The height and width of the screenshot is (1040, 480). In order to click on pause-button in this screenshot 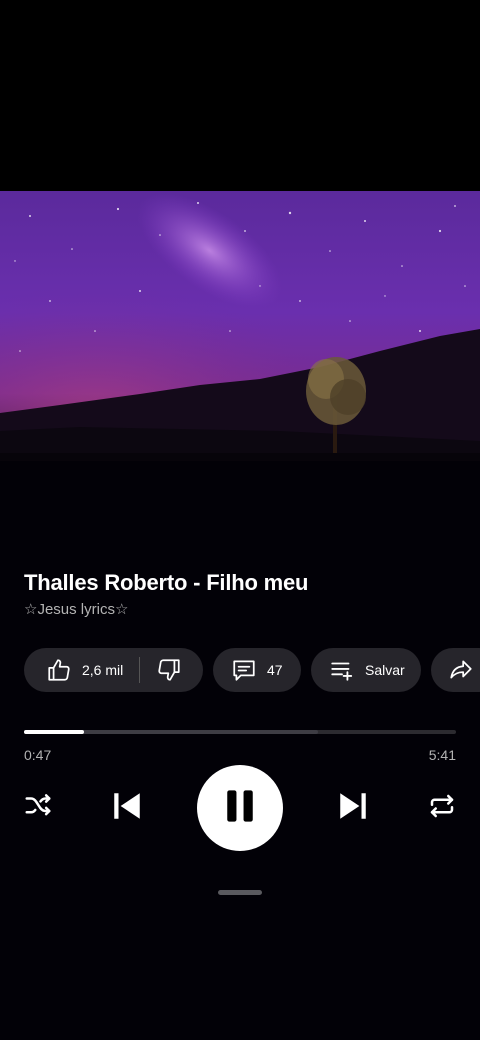, I will do `click(240, 808)`.